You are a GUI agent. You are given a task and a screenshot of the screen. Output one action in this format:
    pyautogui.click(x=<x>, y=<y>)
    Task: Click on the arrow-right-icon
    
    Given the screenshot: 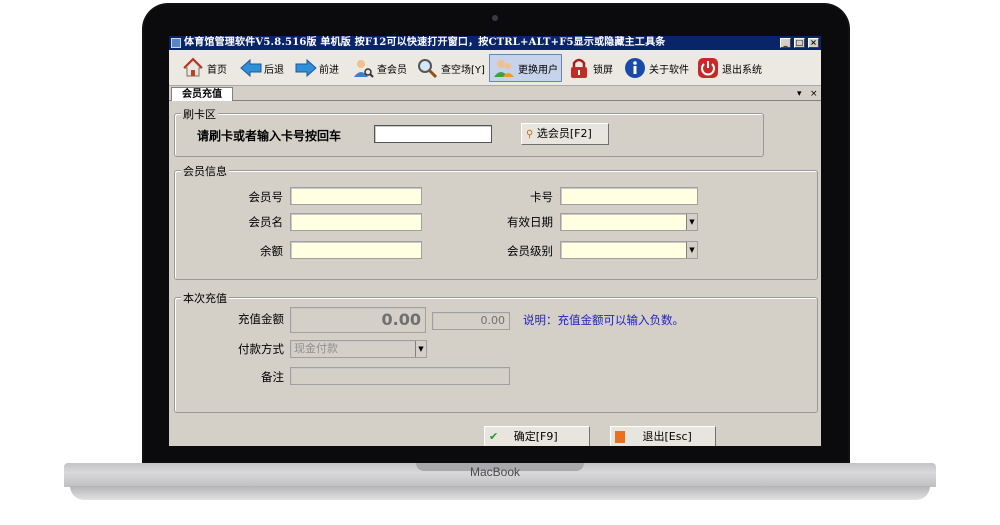 What is the action you would take?
    pyautogui.click(x=305, y=68)
    